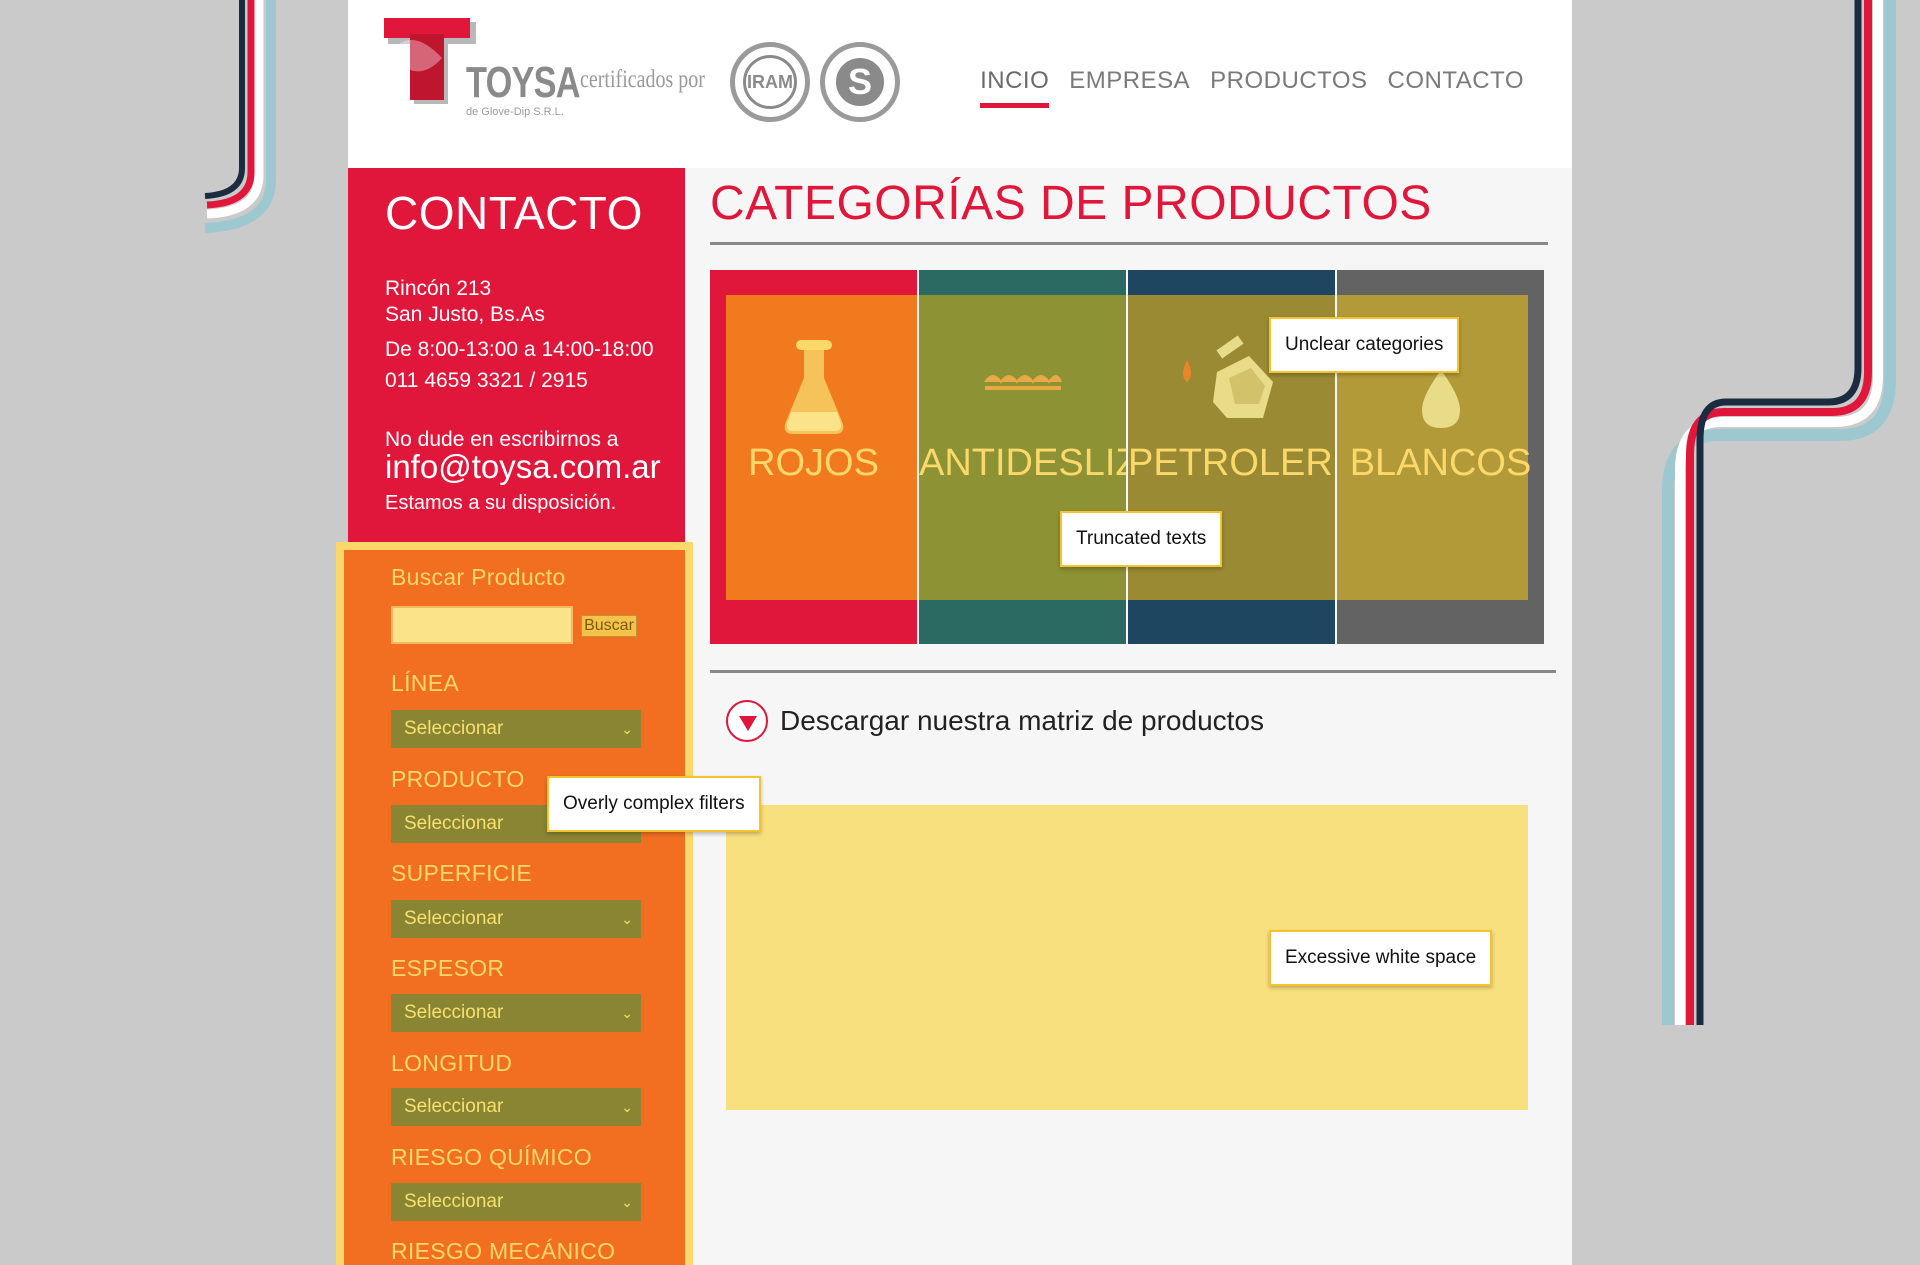  Describe the element at coordinates (1071, 203) in the screenshot. I see `page-title: CATEGORÍAS DE PRODUCTOS` at that location.